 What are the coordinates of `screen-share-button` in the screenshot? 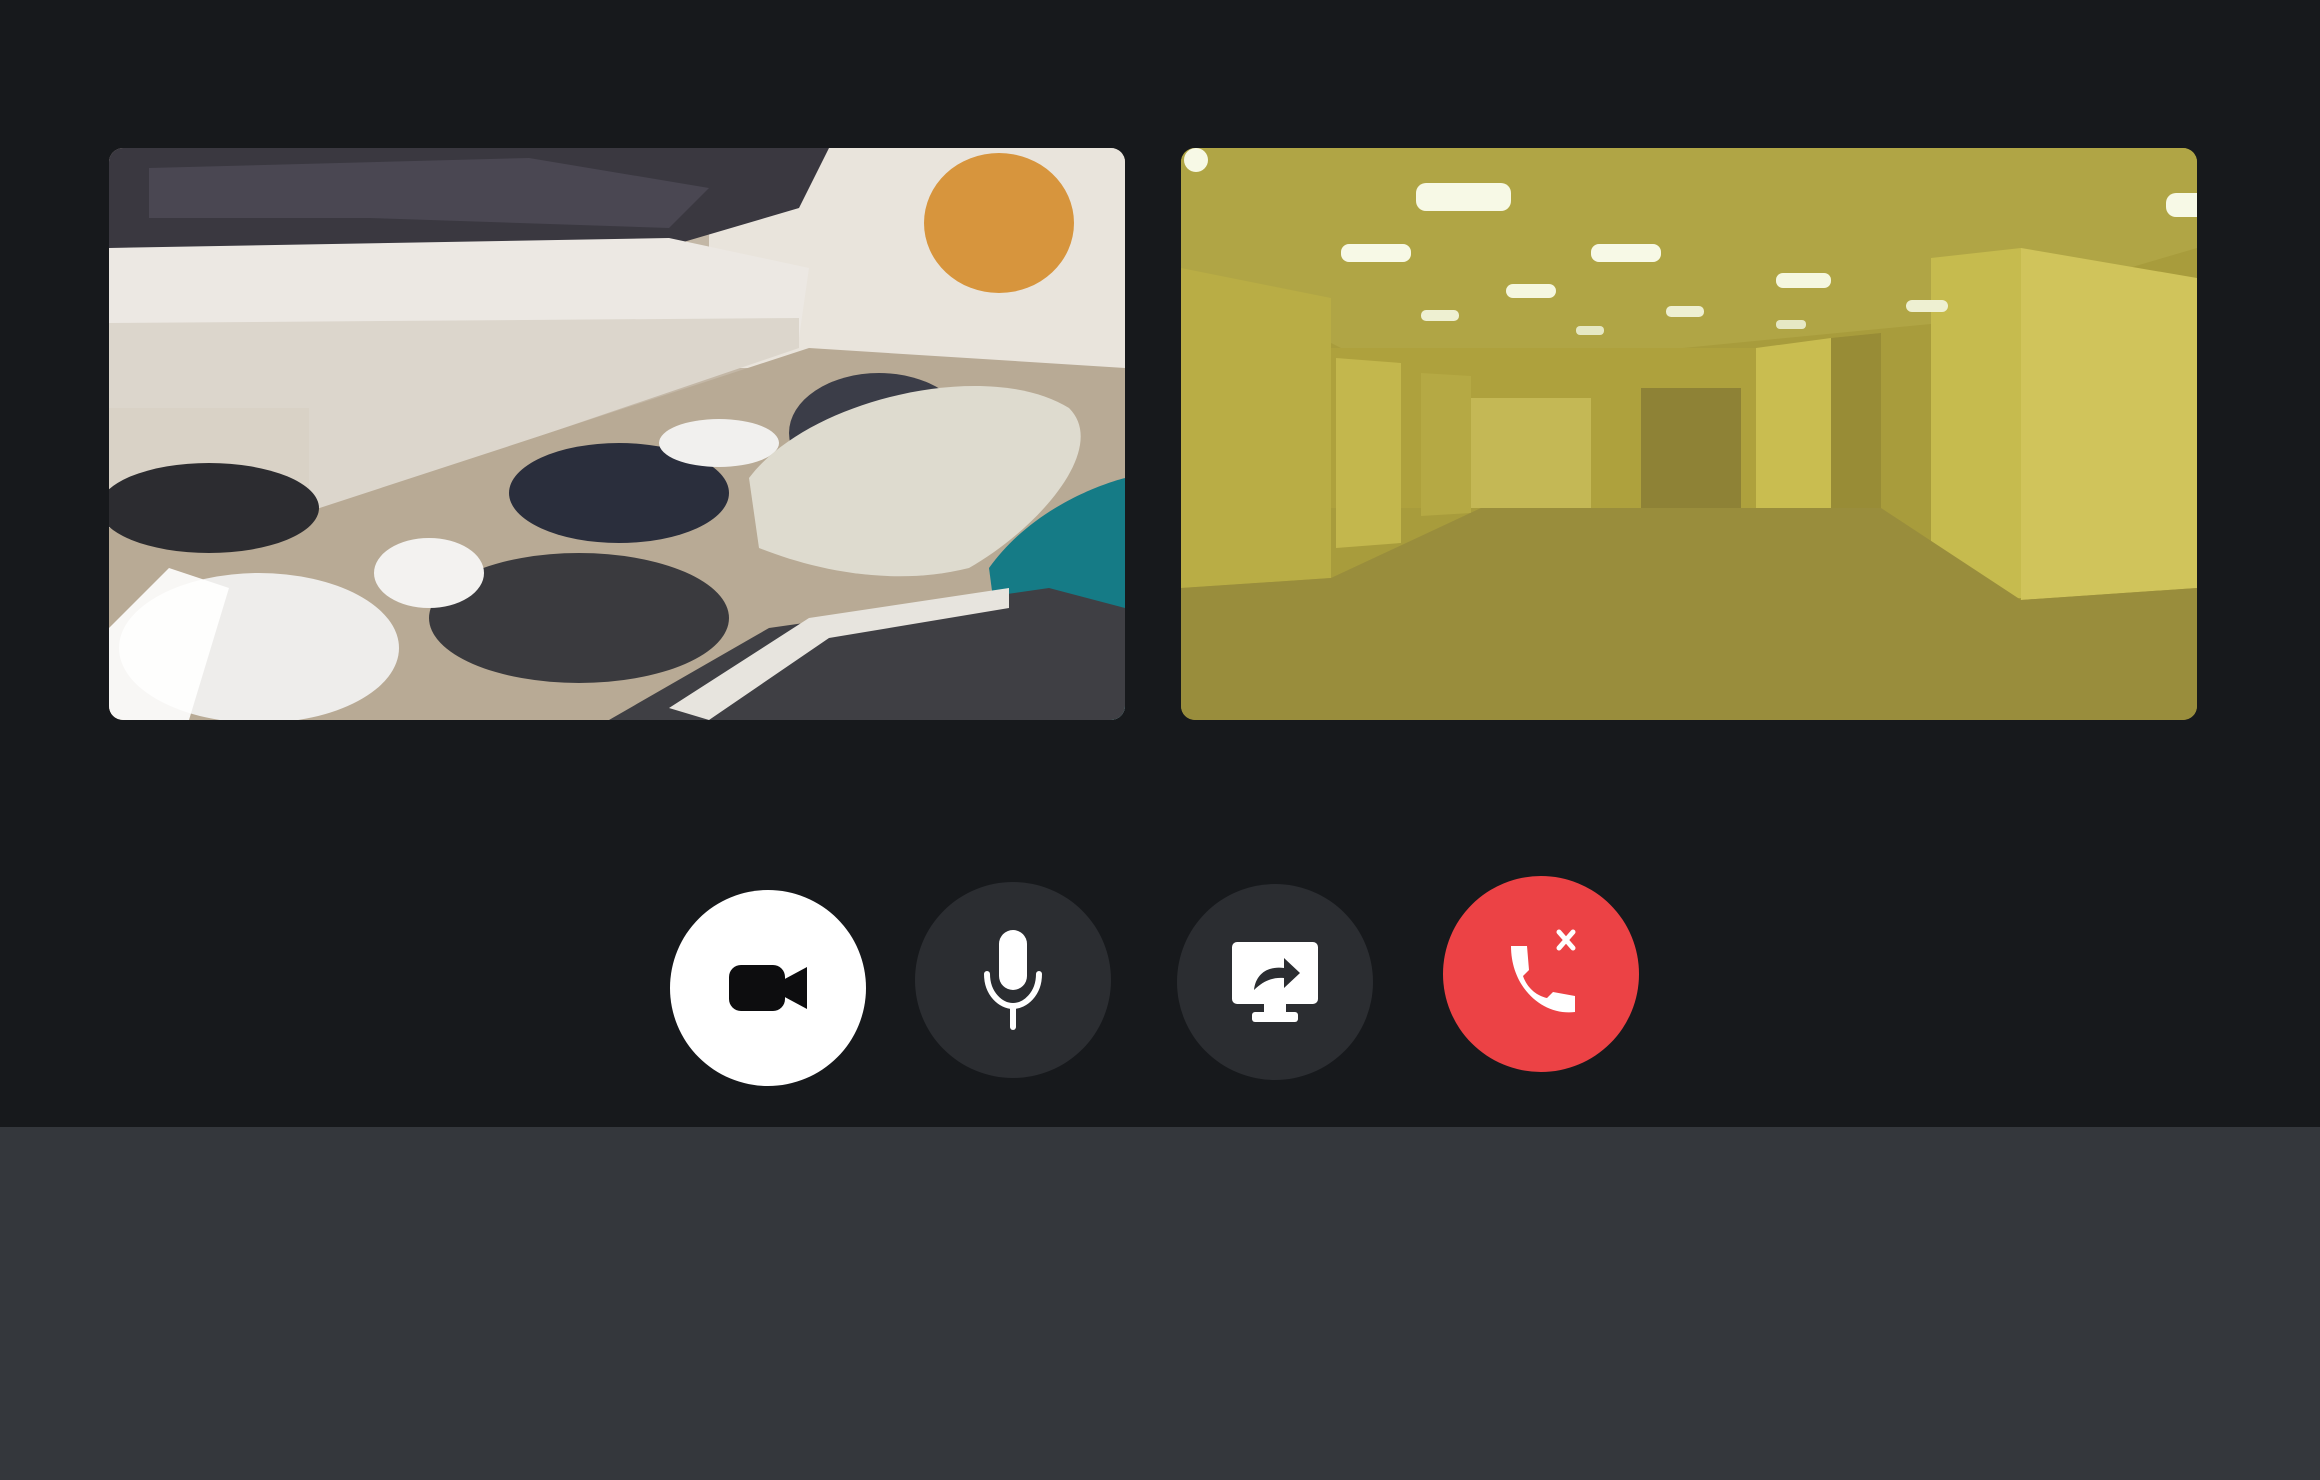 It's located at (1275, 982).